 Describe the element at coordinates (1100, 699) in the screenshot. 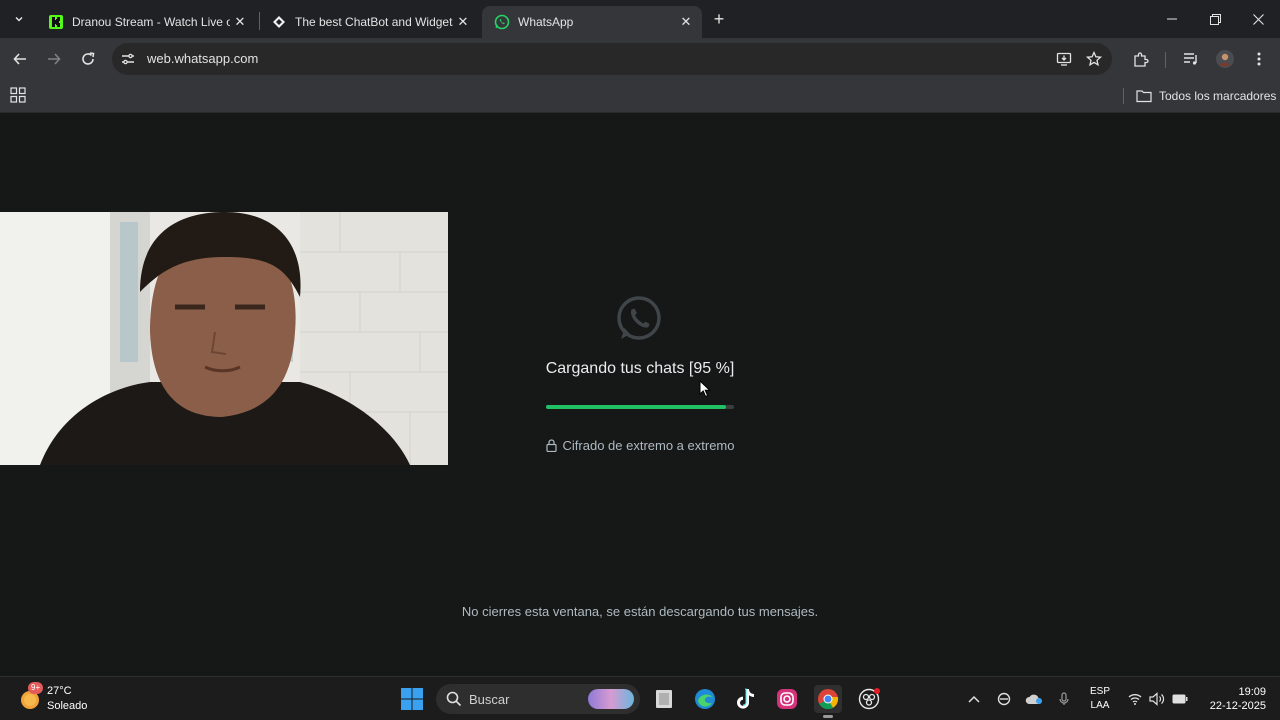

I see `input-language-indicator: ESP LAA` at that location.